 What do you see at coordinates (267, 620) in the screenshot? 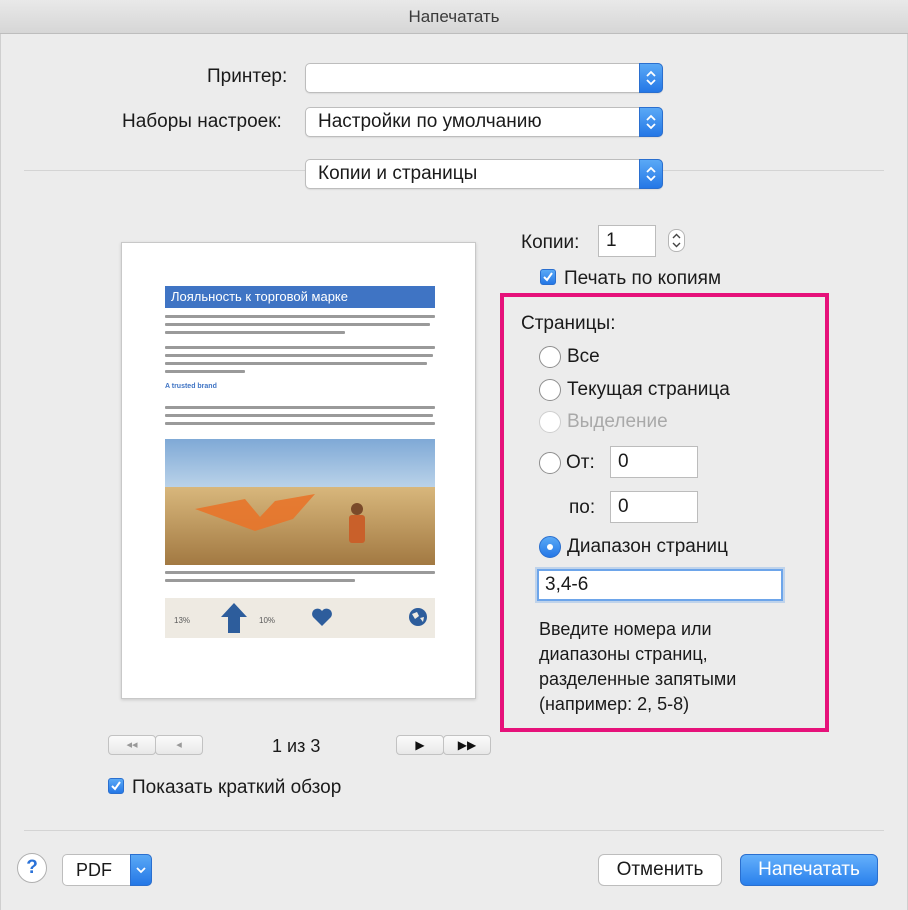
I see `preview-stat-2: 10%` at bounding box center [267, 620].